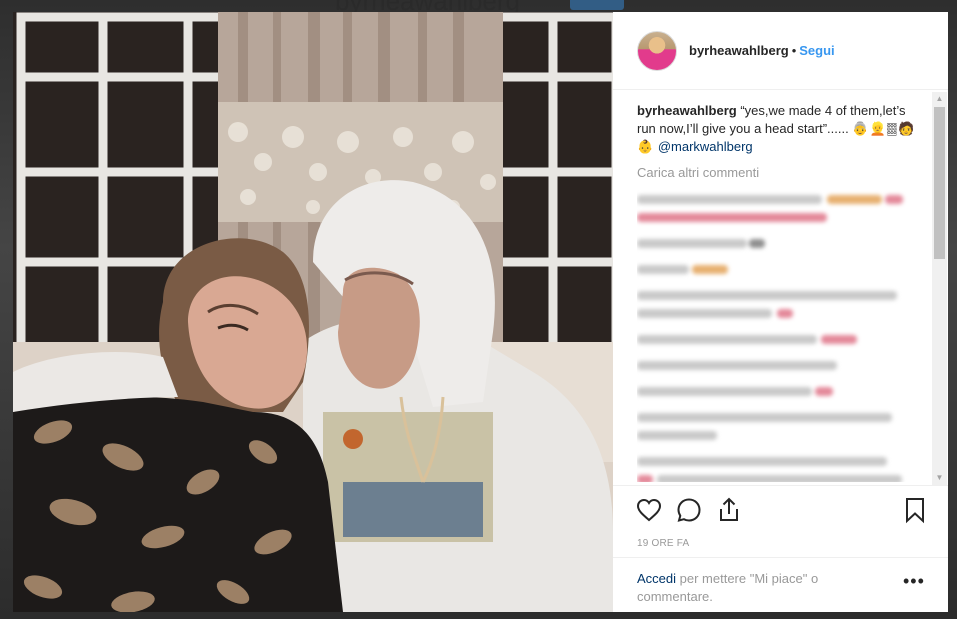 The image size is (957, 619). Describe the element at coordinates (914, 581) in the screenshot. I see `more-icon: •••` at that location.